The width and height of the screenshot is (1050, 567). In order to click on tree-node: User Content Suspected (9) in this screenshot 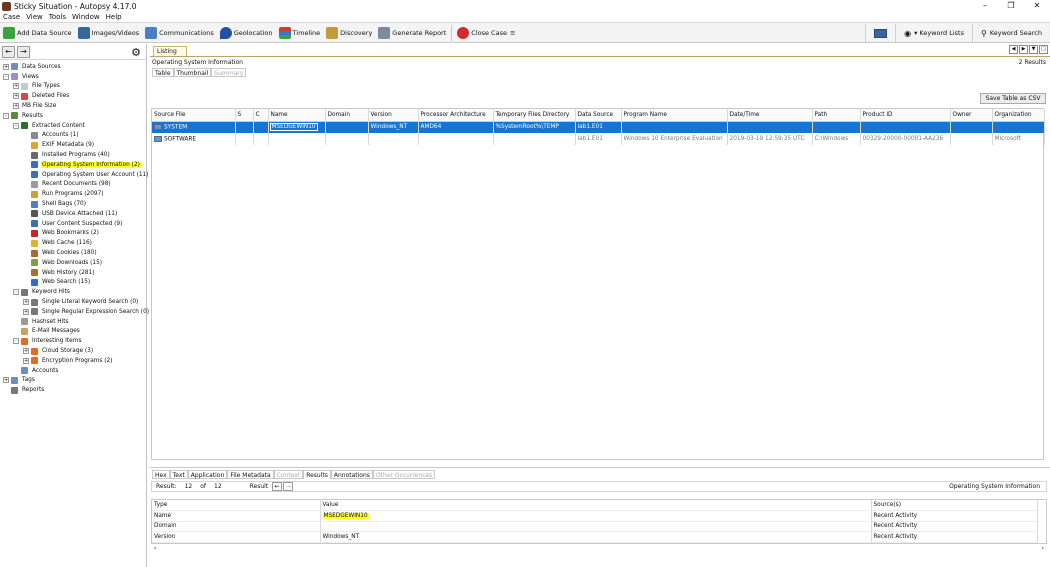, I will do `click(73, 224)`.